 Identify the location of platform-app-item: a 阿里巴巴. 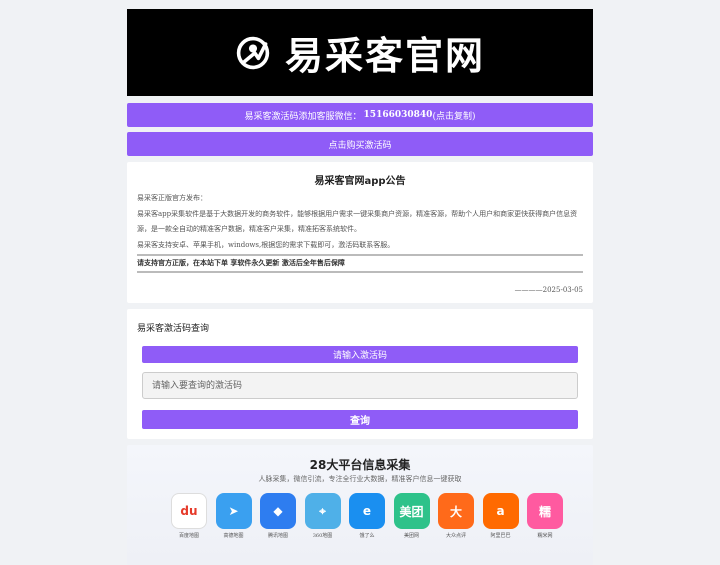
(501, 516).